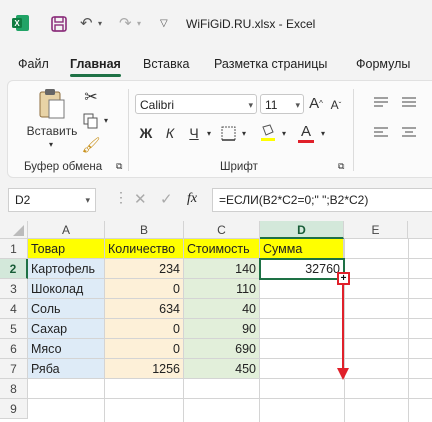 Image resolution: width=432 pixels, height=422 pixels. I want to click on name-box-value: D2, so click(23, 200).